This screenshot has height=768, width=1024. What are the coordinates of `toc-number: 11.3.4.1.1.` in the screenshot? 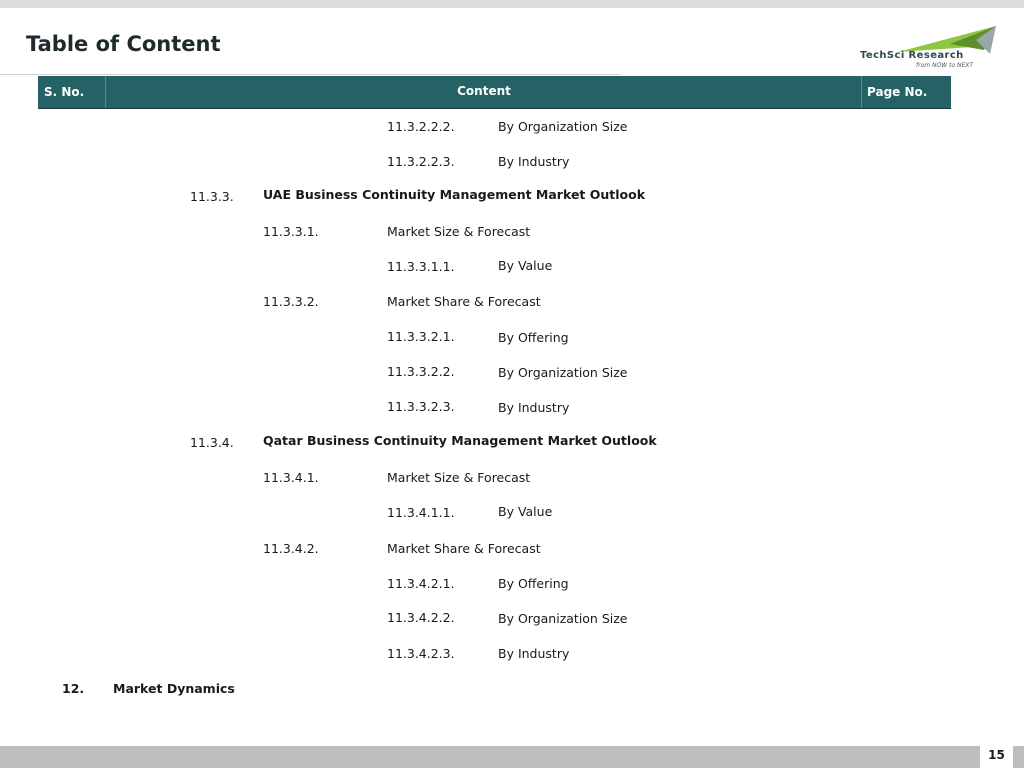 It's located at (421, 512).